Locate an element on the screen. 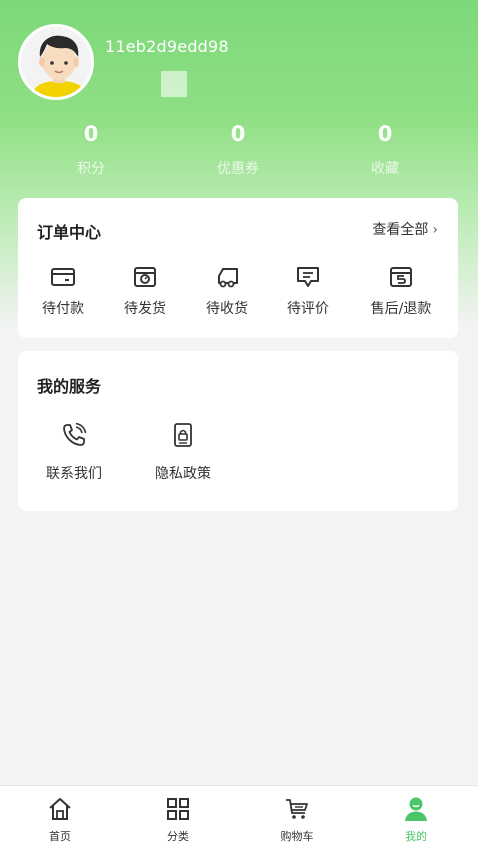 The height and width of the screenshot is (850, 478). cart-icon is located at coordinates (297, 809).